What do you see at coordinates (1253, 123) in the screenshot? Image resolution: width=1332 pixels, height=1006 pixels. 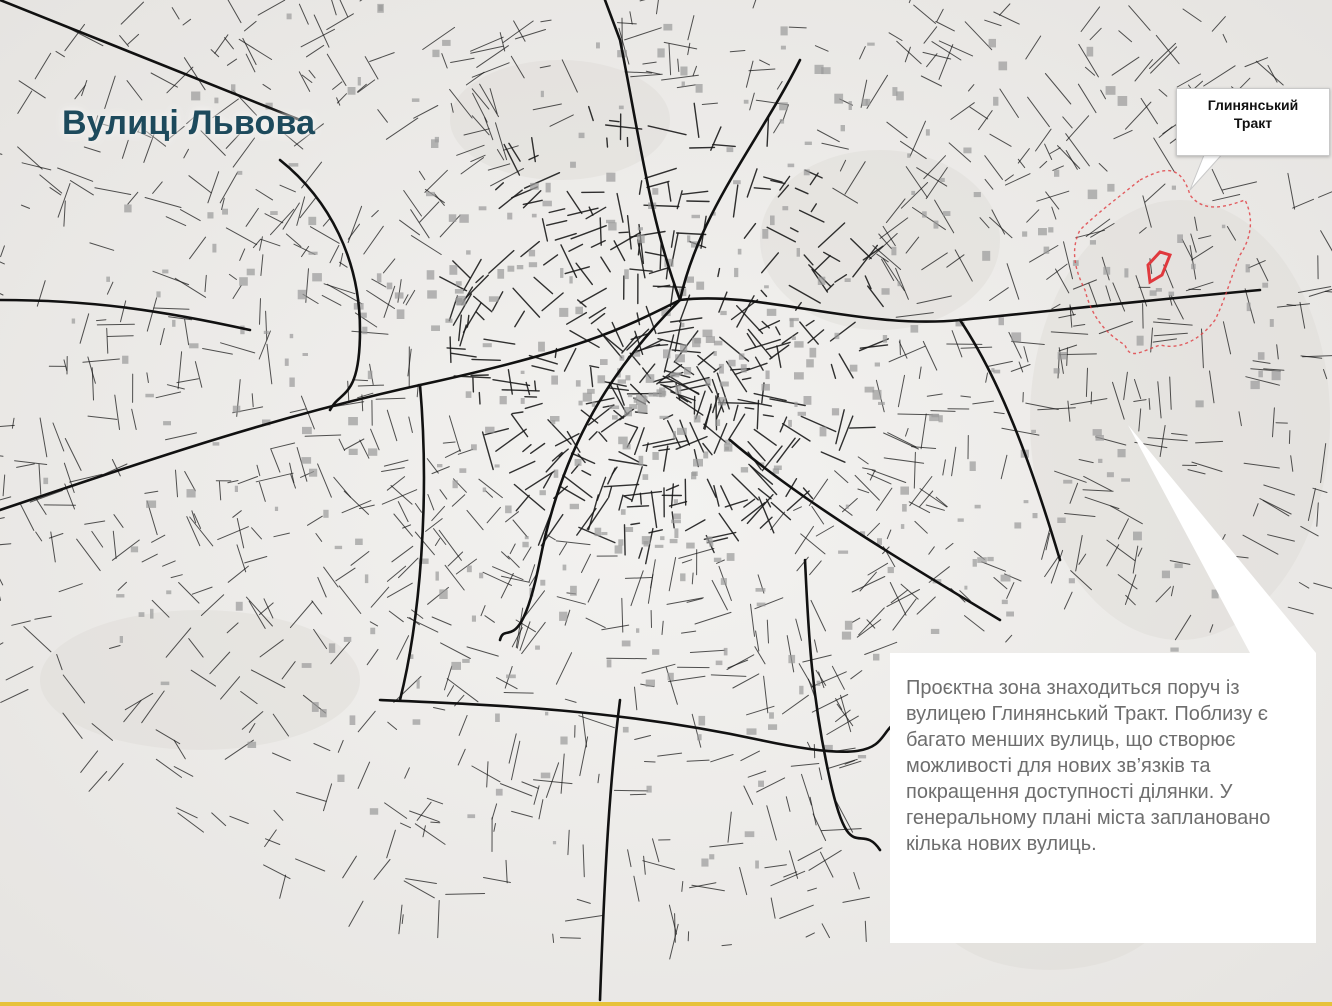 I see `callout-line-2: Тракт` at bounding box center [1253, 123].